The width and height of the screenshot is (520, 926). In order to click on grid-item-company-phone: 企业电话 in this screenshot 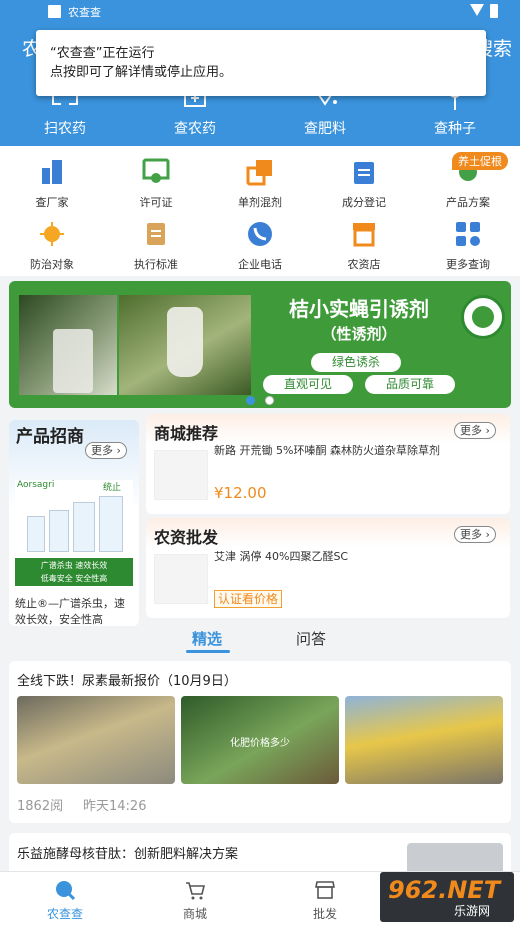, I will do `click(260, 242)`.